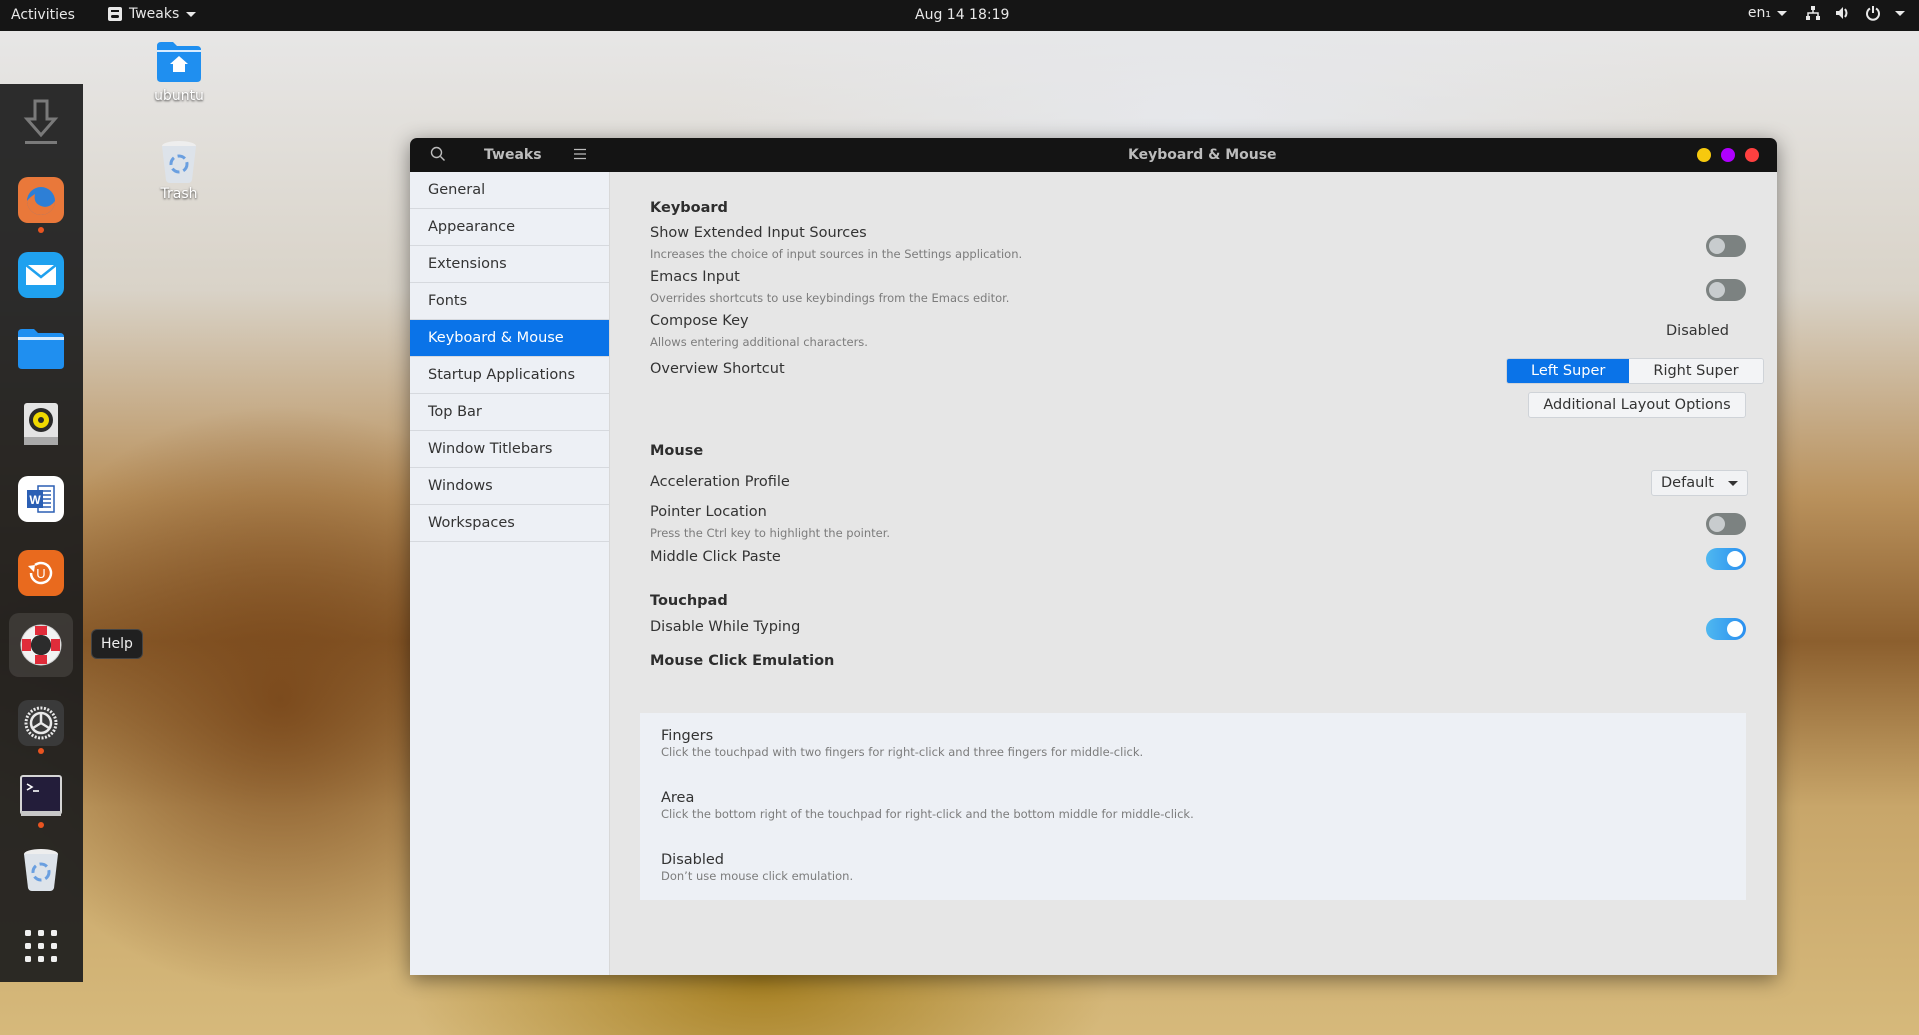  Describe the element at coordinates (1752, 155) in the screenshot. I see `close-button` at that location.